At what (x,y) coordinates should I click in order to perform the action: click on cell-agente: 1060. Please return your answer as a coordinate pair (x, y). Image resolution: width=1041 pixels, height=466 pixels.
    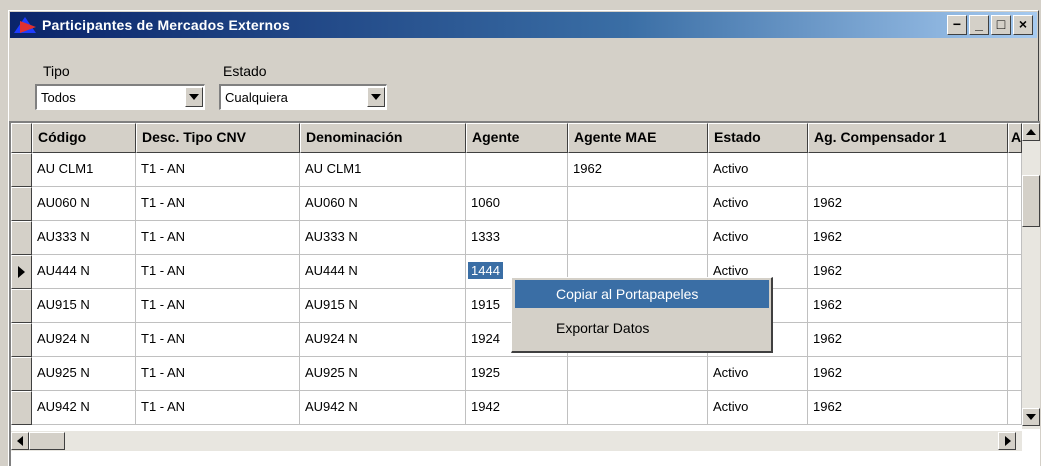
    Looking at the image, I should click on (517, 204).